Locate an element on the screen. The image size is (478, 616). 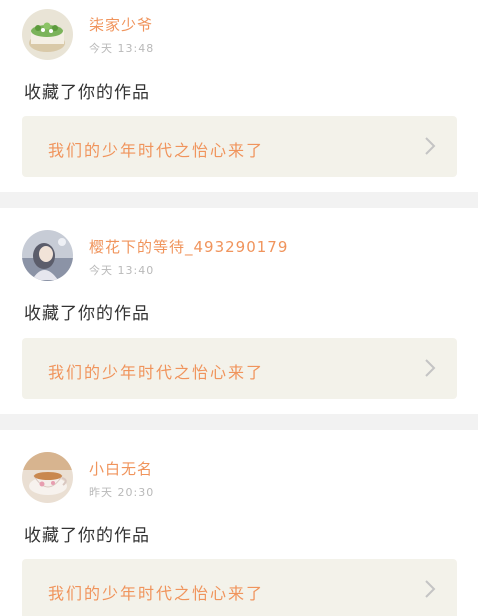
username: 小白无名 is located at coordinates (121, 468).